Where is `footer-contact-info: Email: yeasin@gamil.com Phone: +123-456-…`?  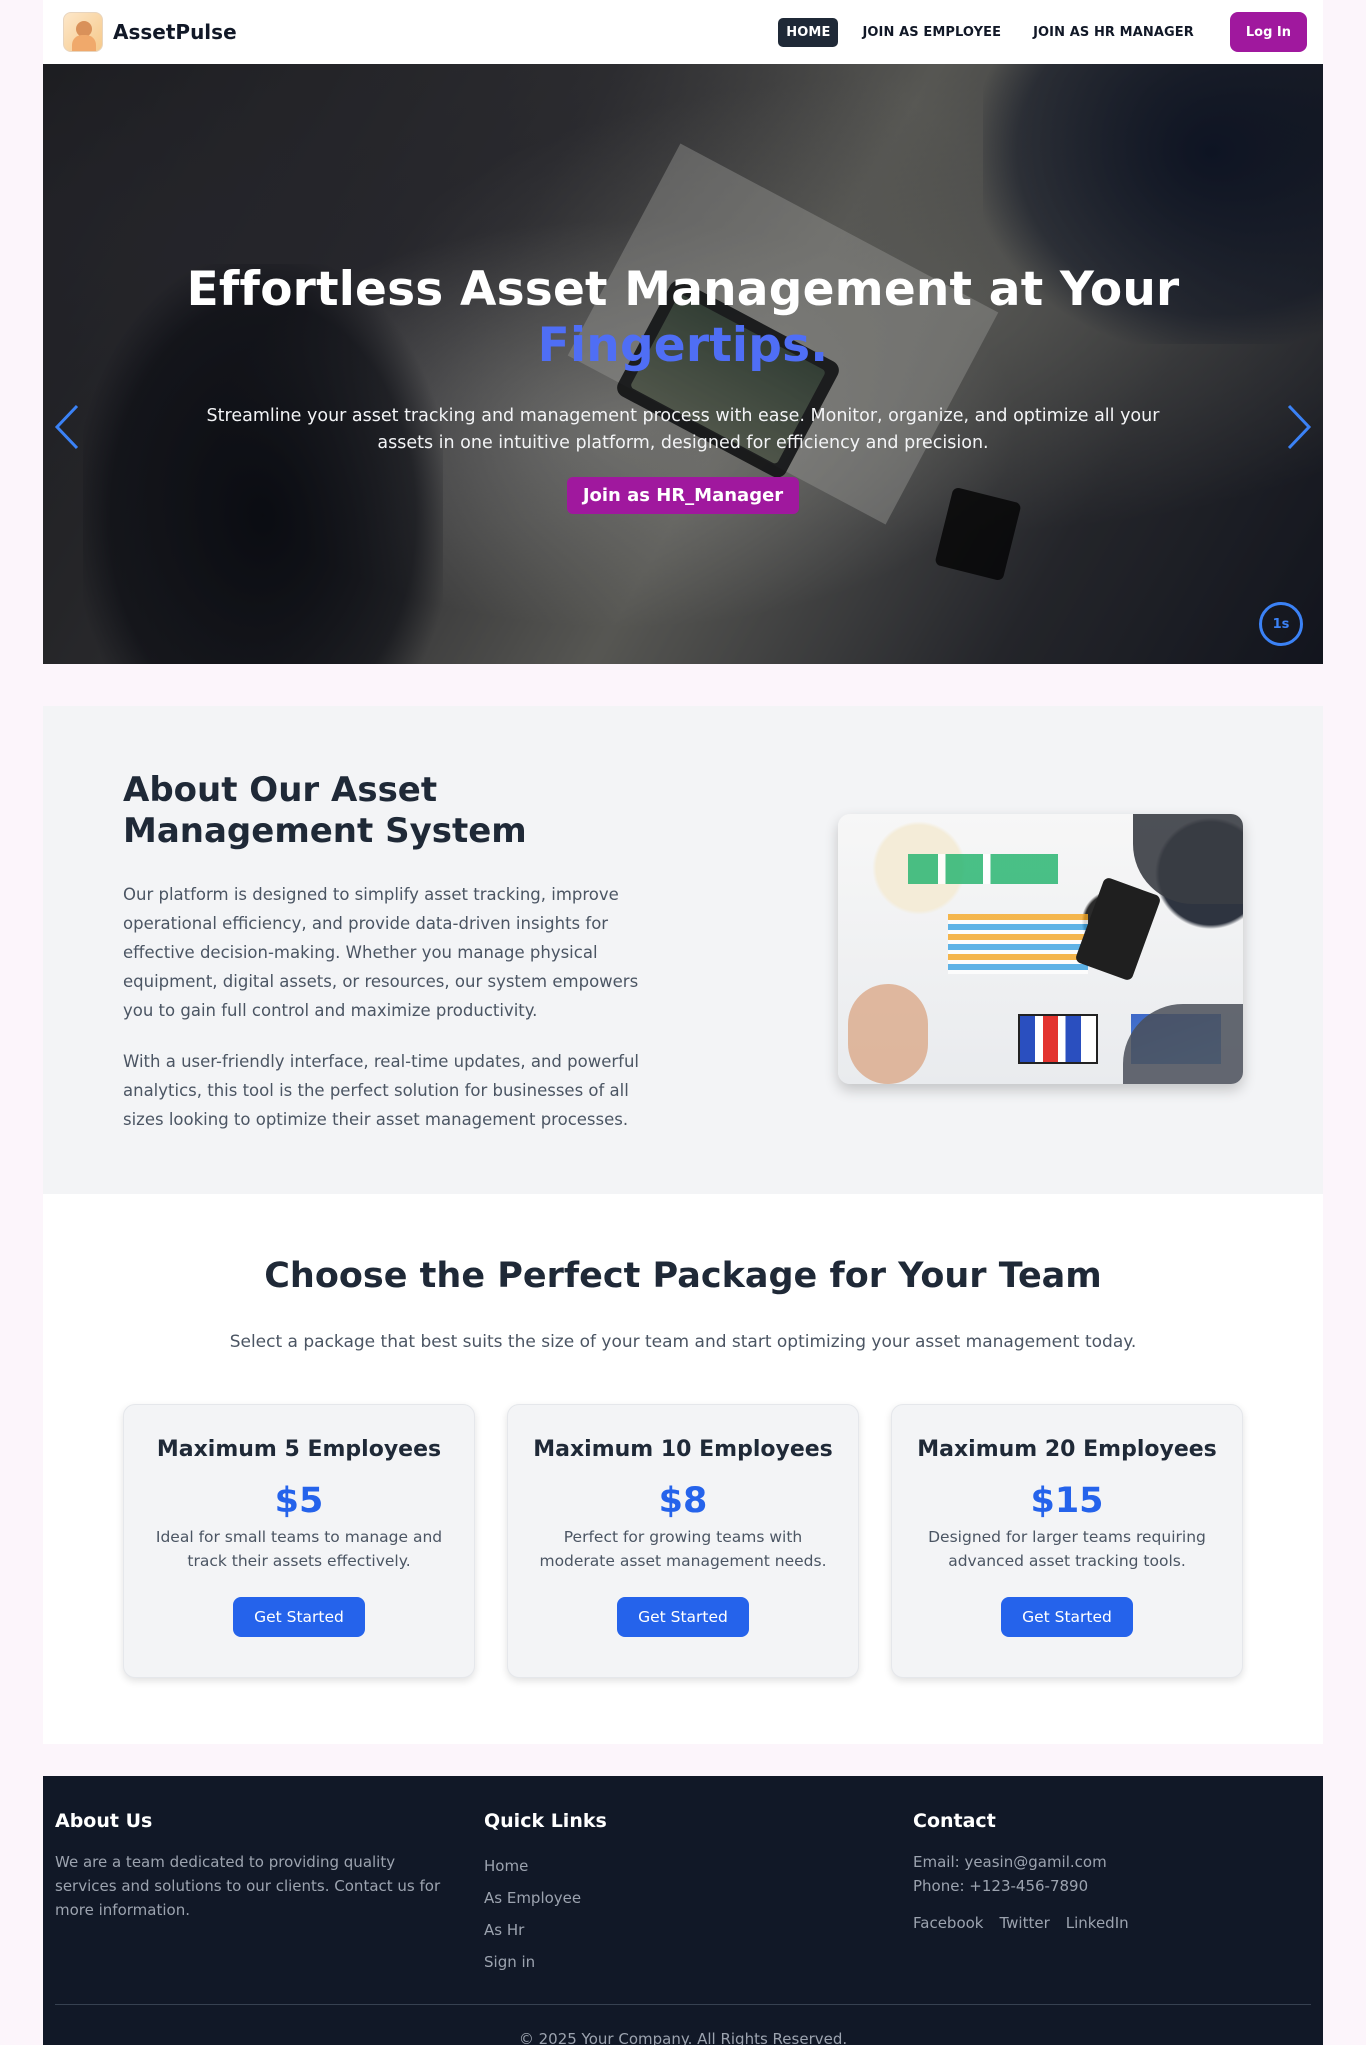 footer-contact-info: Email: yeasin@gamil.com Phone: +123-456-… is located at coordinates (1063, 1874).